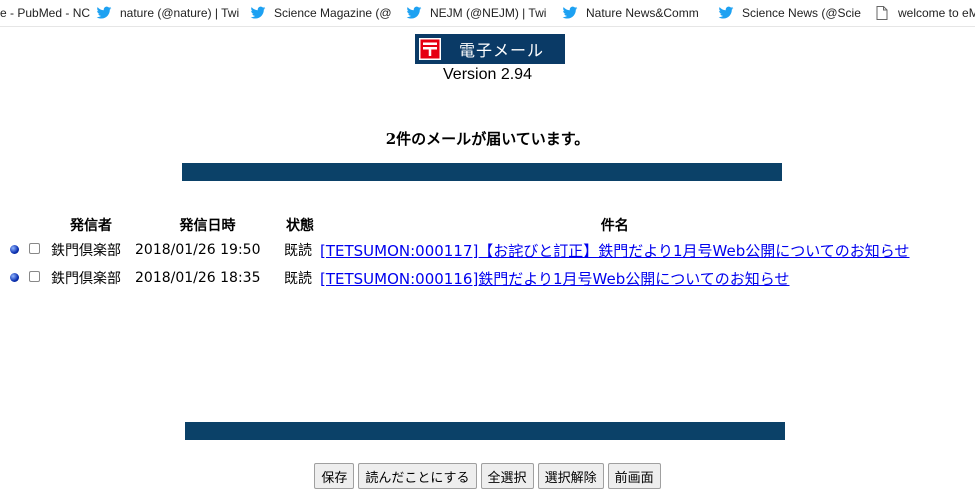 The width and height of the screenshot is (975, 500). What do you see at coordinates (207, 226) in the screenshot?
I see `header-date: 発信日時` at bounding box center [207, 226].